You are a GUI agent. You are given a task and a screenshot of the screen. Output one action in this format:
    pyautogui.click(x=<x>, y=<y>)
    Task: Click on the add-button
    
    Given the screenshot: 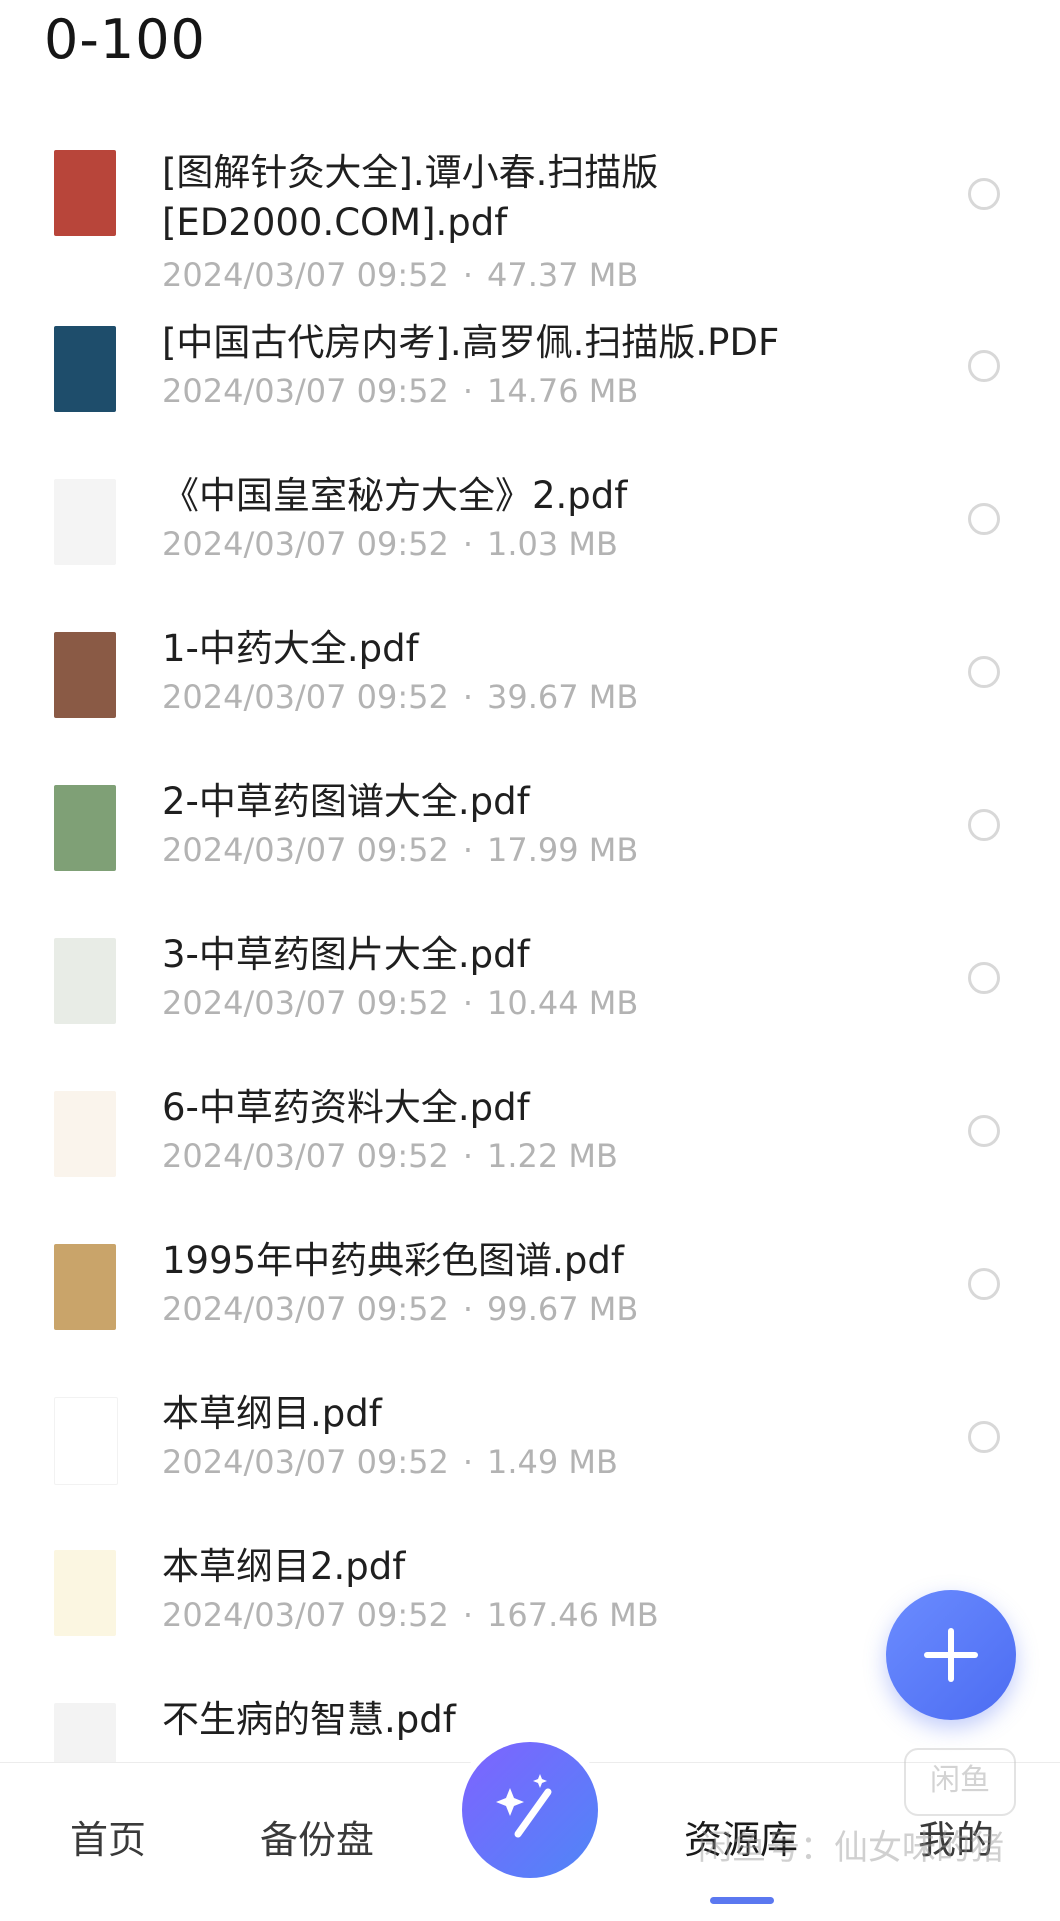 What is the action you would take?
    pyautogui.click(x=951, y=1655)
    